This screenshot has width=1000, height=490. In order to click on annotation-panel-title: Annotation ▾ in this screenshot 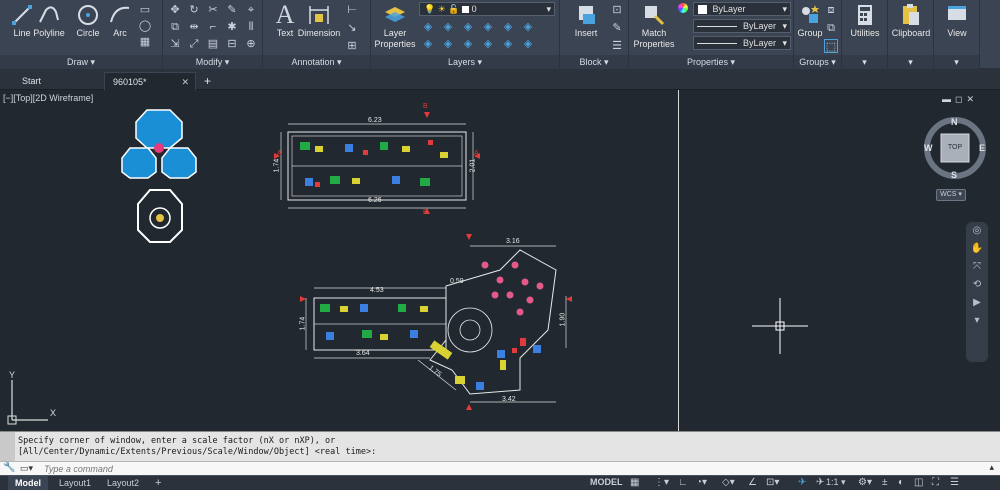, I will do `click(316, 62)`.